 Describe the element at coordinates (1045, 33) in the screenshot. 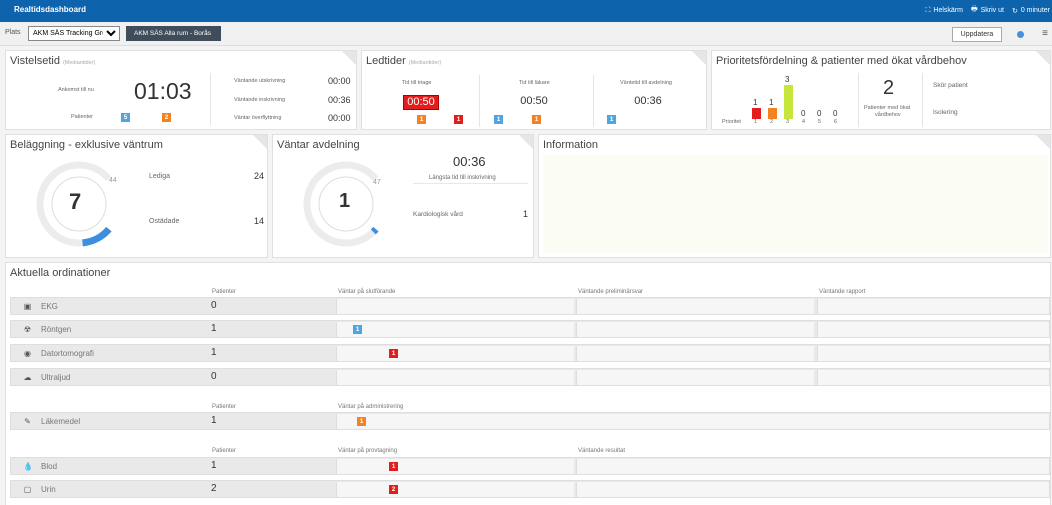

I see `menu-icon: ≡` at that location.